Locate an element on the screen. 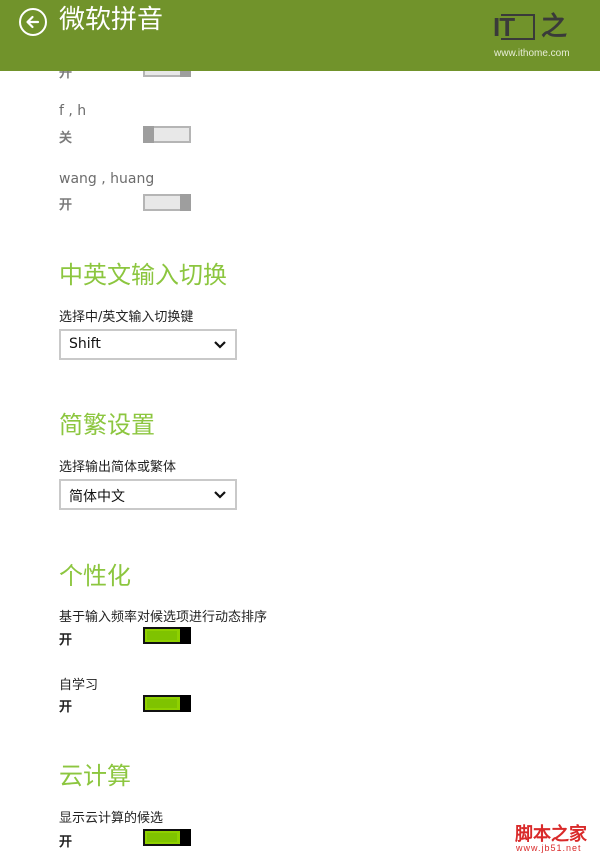 The image size is (600, 861). lang-switch-label: 选择中/英文输入切换键 is located at coordinates (126, 317).